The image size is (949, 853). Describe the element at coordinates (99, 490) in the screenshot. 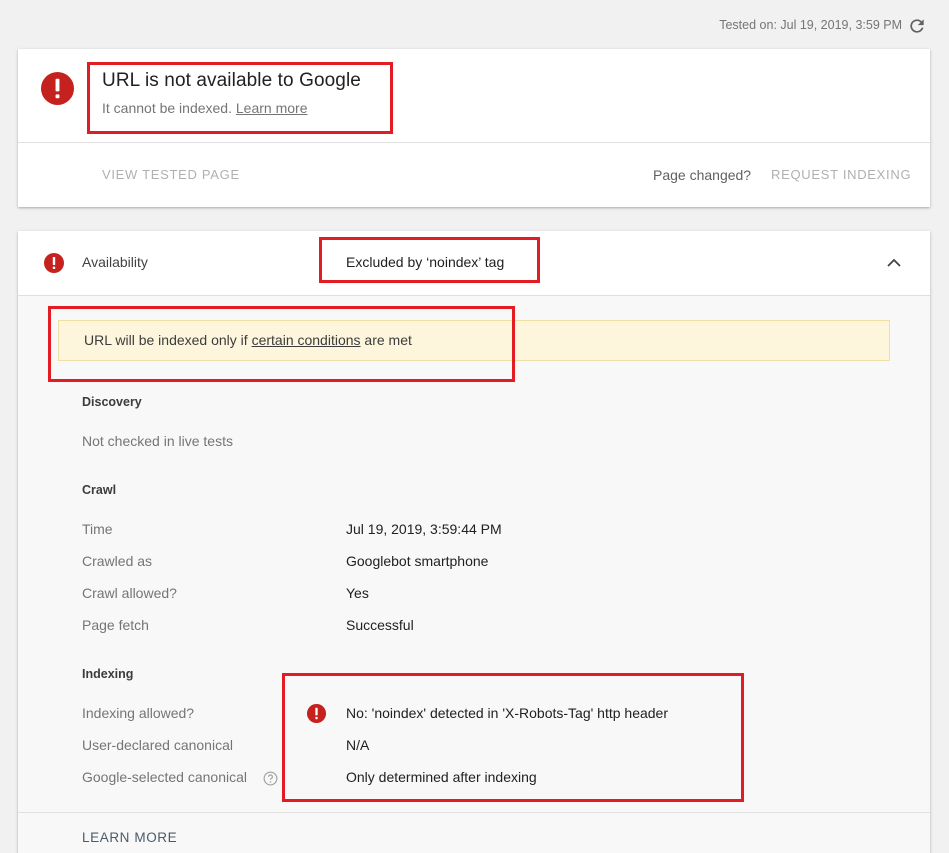

I see `crawl-heading: Crawl` at that location.